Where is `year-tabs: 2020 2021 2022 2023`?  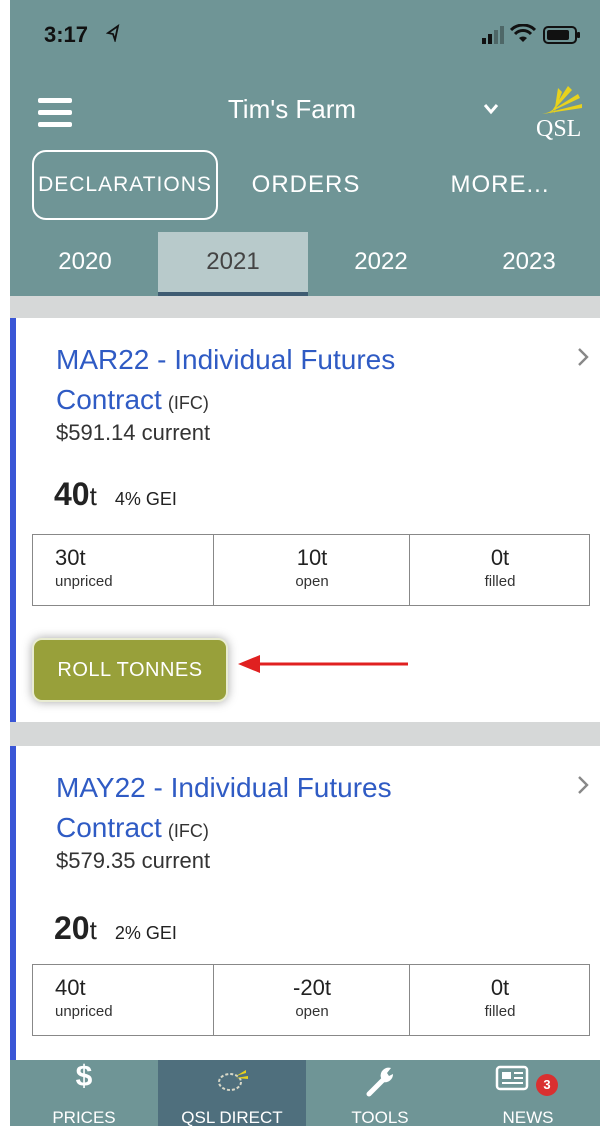
year-tabs: 2020 2021 2022 2023 is located at coordinates (305, 264).